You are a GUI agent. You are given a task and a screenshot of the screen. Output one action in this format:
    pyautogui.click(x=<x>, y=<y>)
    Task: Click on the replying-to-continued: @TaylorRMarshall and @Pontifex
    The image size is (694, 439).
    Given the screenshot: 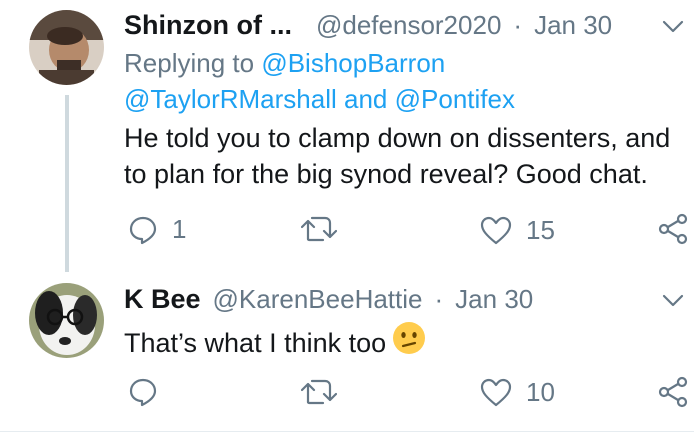 What is the action you would take?
    pyautogui.click(x=319, y=99)
    